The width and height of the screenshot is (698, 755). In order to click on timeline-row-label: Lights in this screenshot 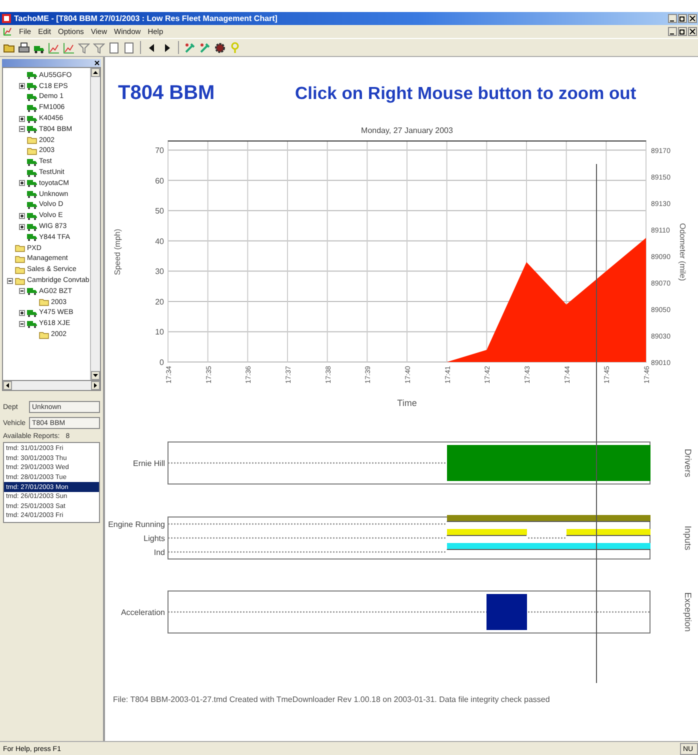, I will do `click(154, 538)`.